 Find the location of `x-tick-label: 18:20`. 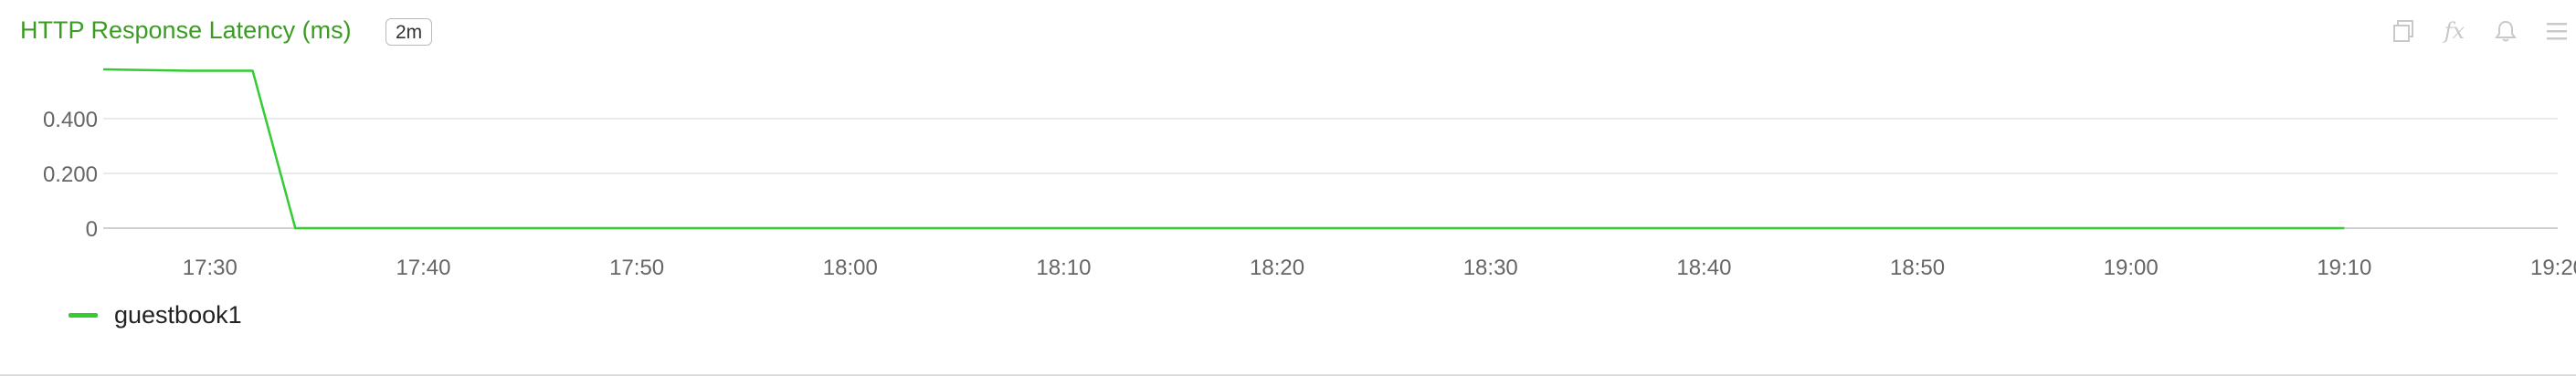

x-tick-label: 18:20 is located at coordinates (1277, 268).